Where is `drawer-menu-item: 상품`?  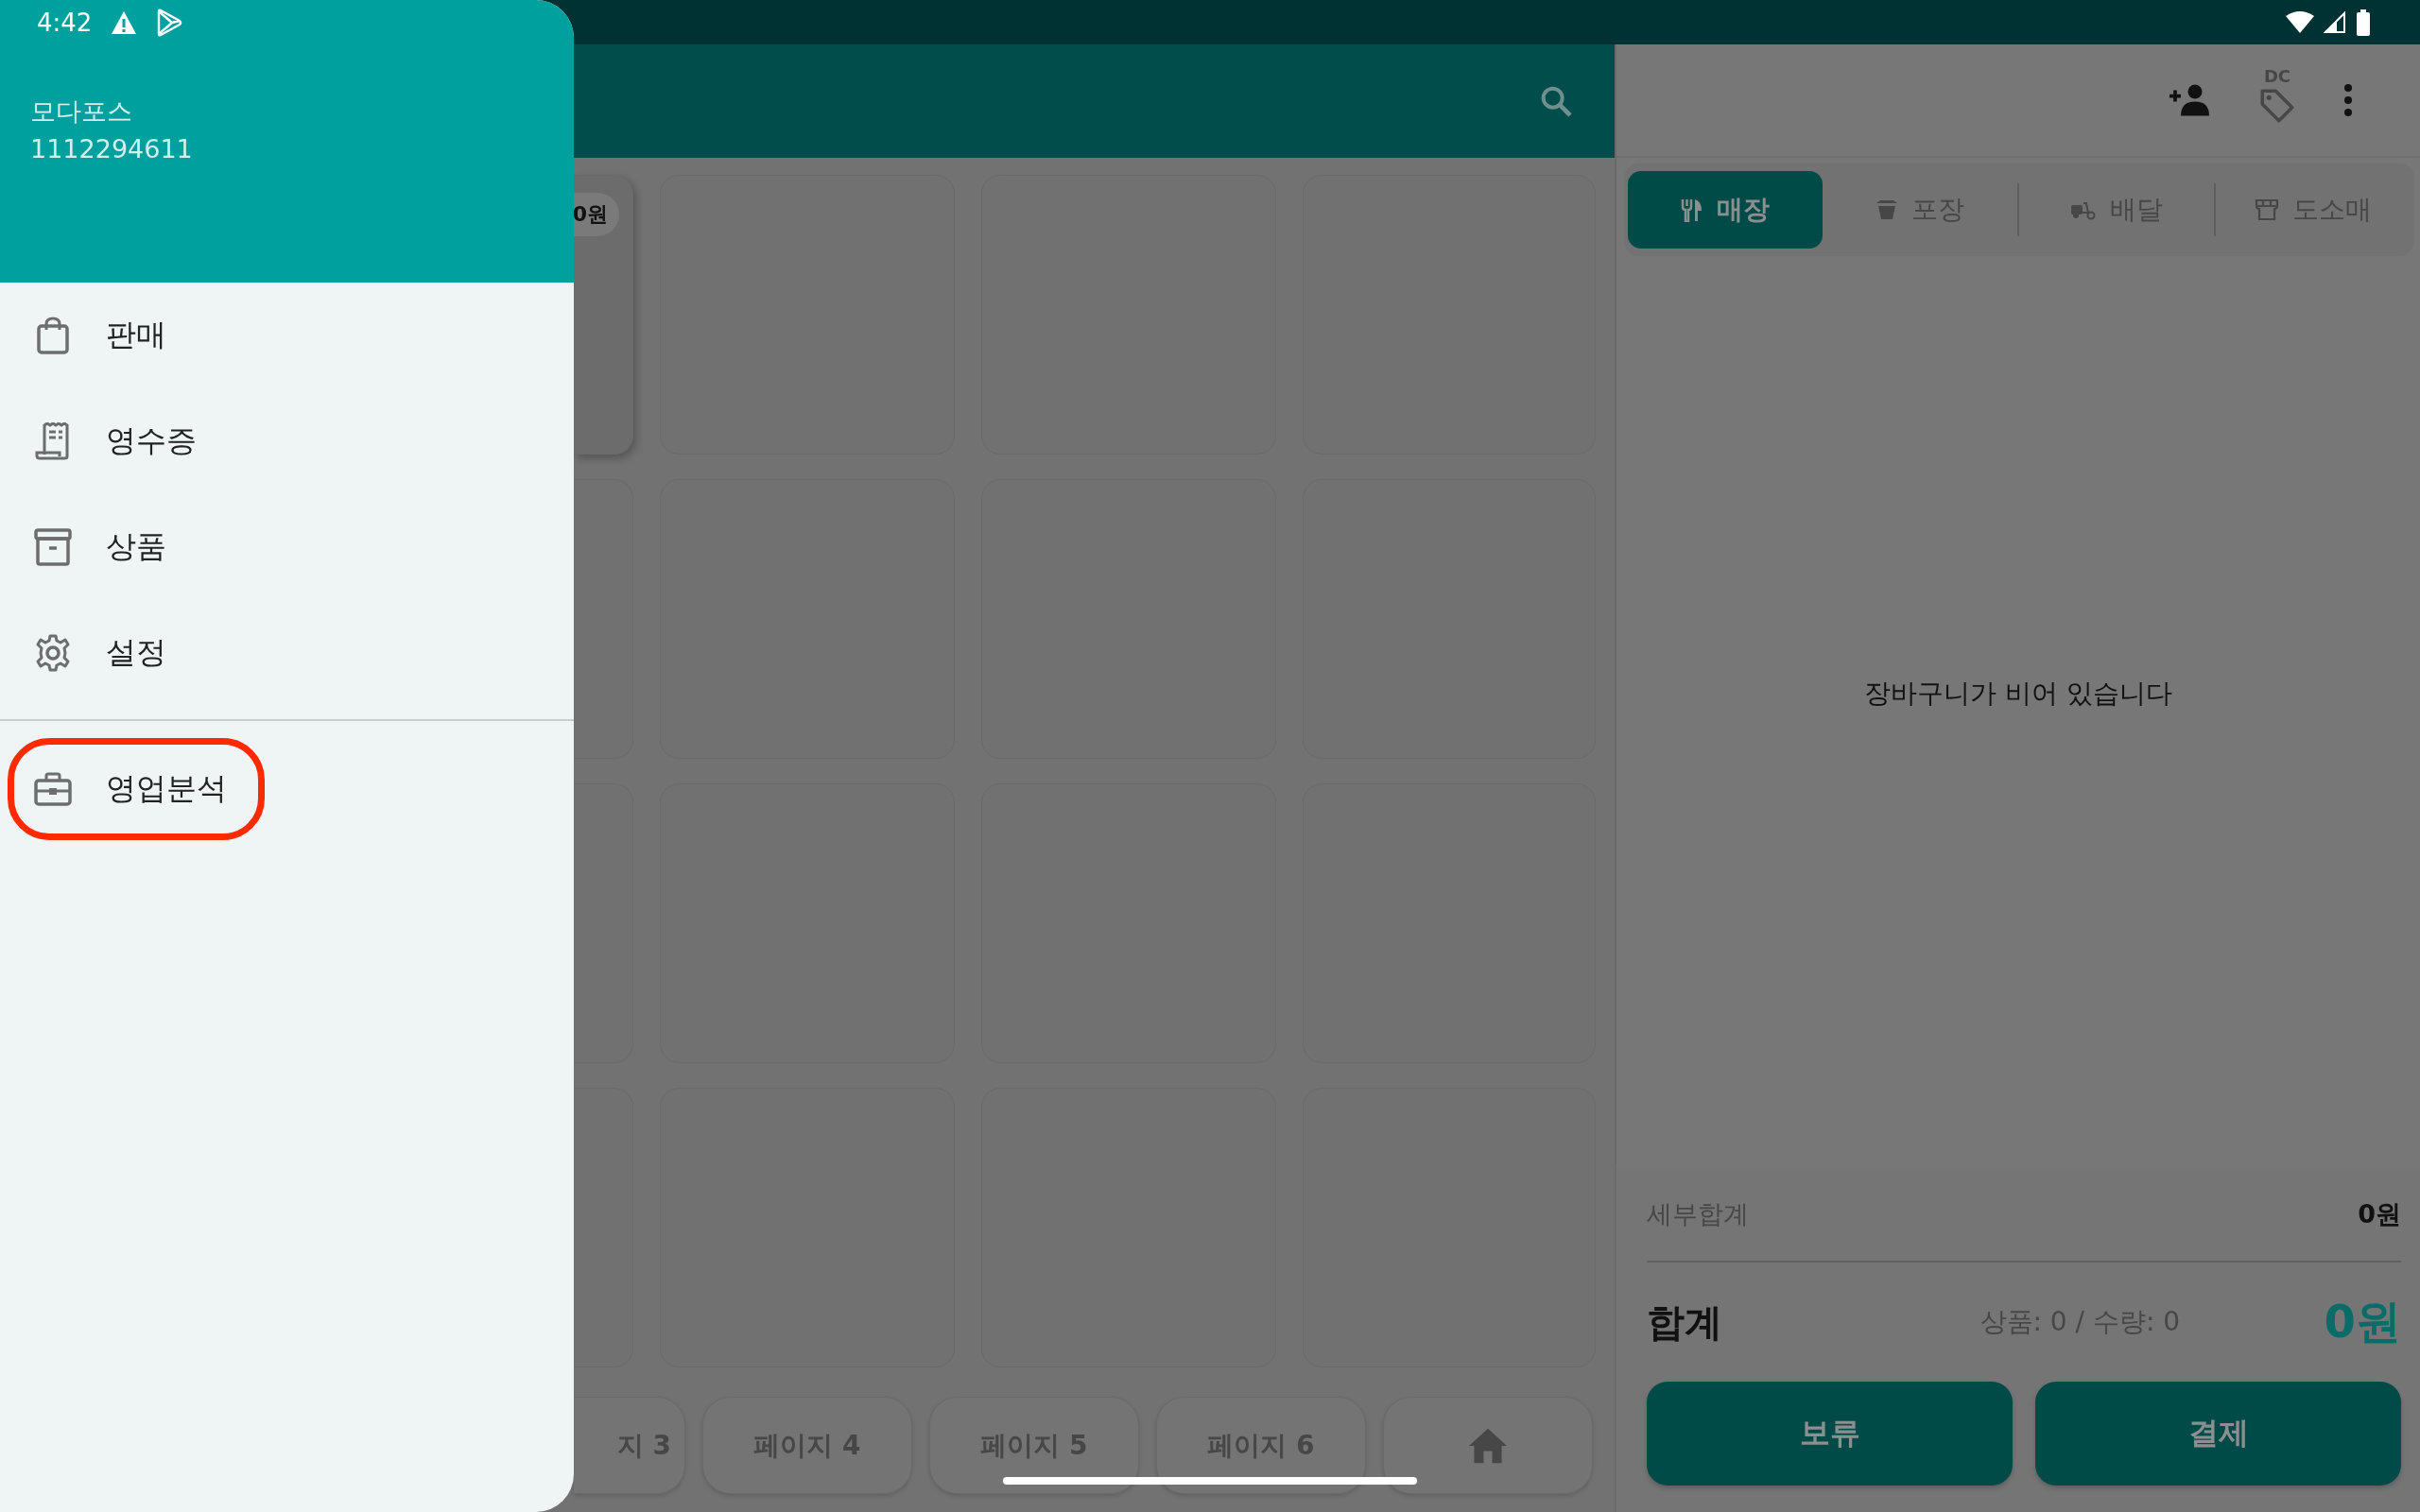 drawer-menu-item: 상품 is located at coordinates (287, 547).